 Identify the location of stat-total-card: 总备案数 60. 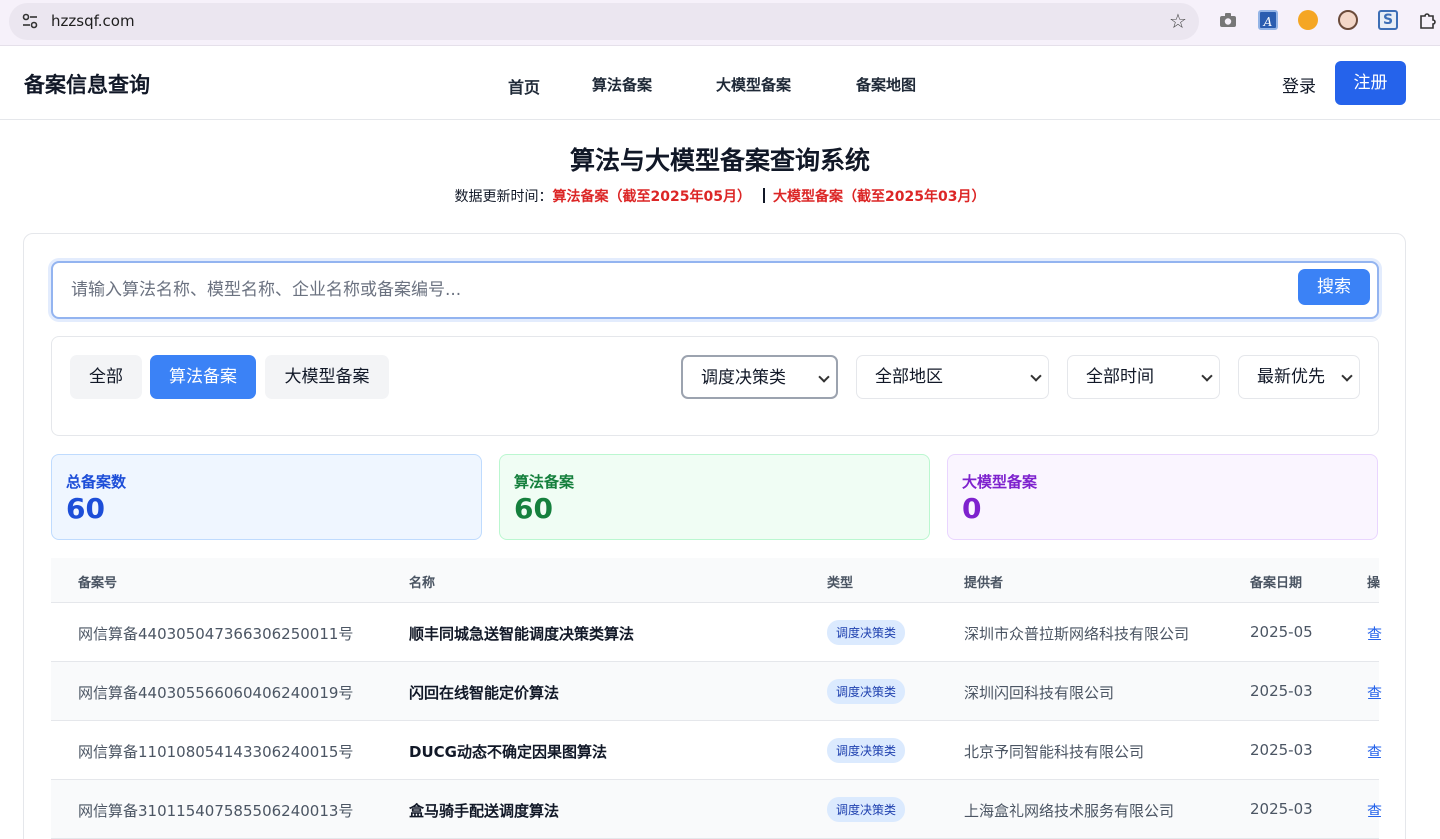
(266, 497).